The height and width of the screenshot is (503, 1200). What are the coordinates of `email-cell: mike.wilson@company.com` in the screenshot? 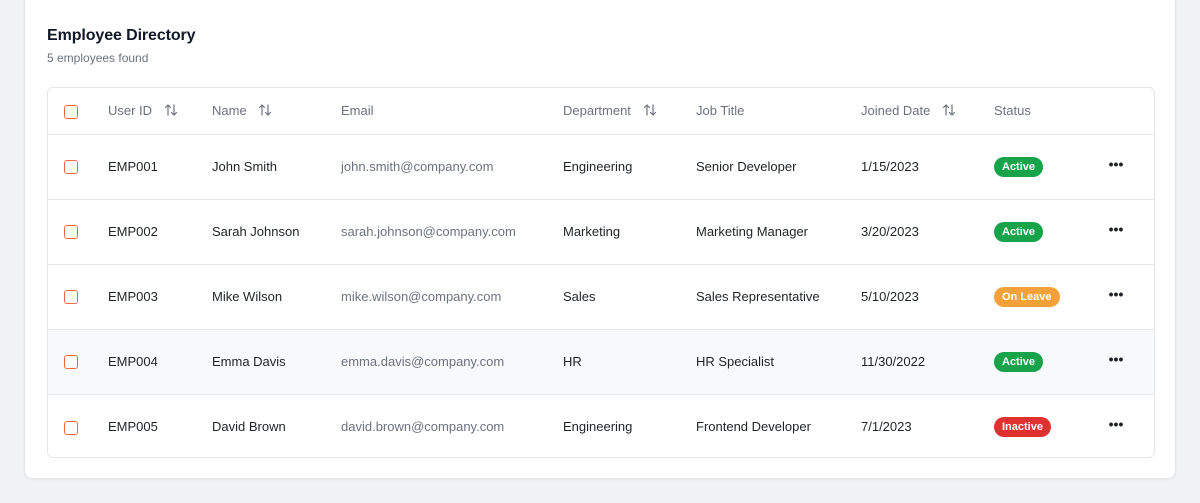 It's located at (421, 296).